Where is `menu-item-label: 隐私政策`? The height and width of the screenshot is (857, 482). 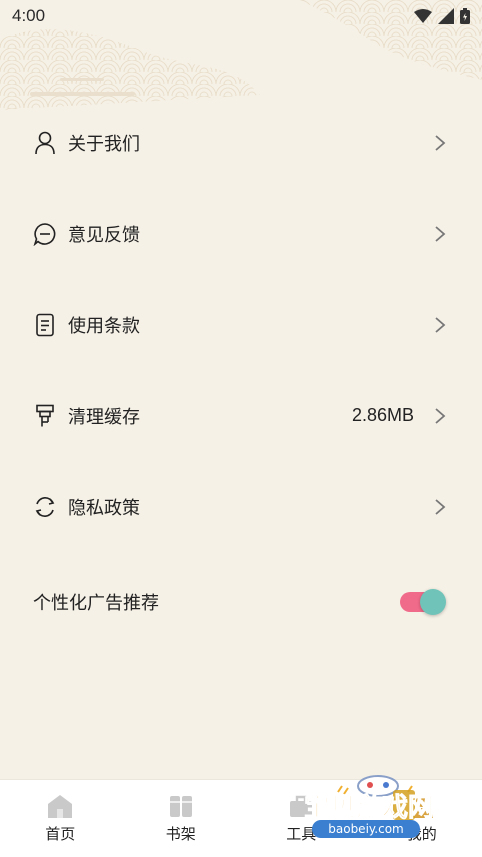
menu-item-label: 隐私政策 is located at coordinates (104, 507).